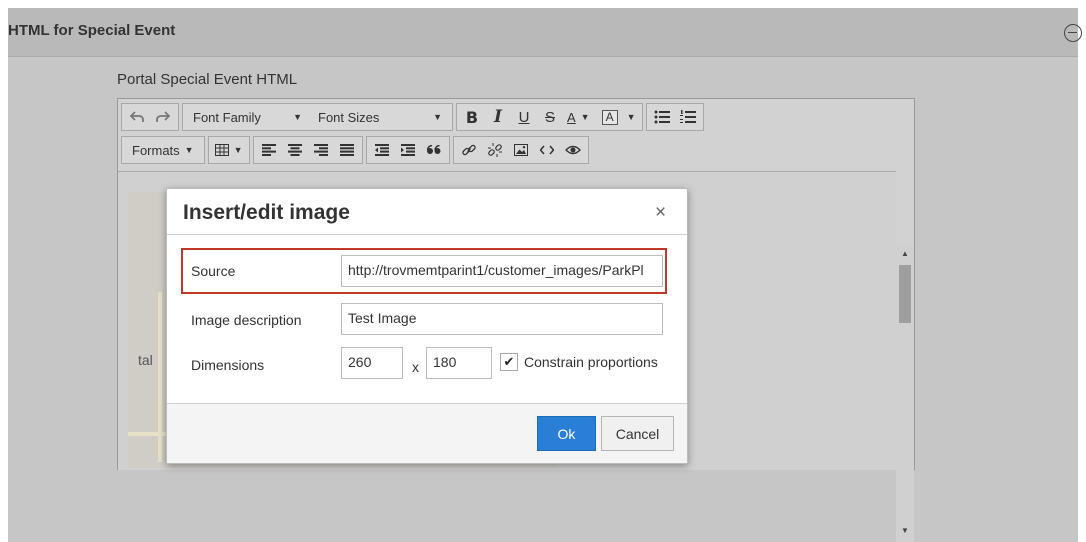  Describe the element at coordinates (637, 433) in the screenshot. I see `cancel-button: Cancel` at that location.